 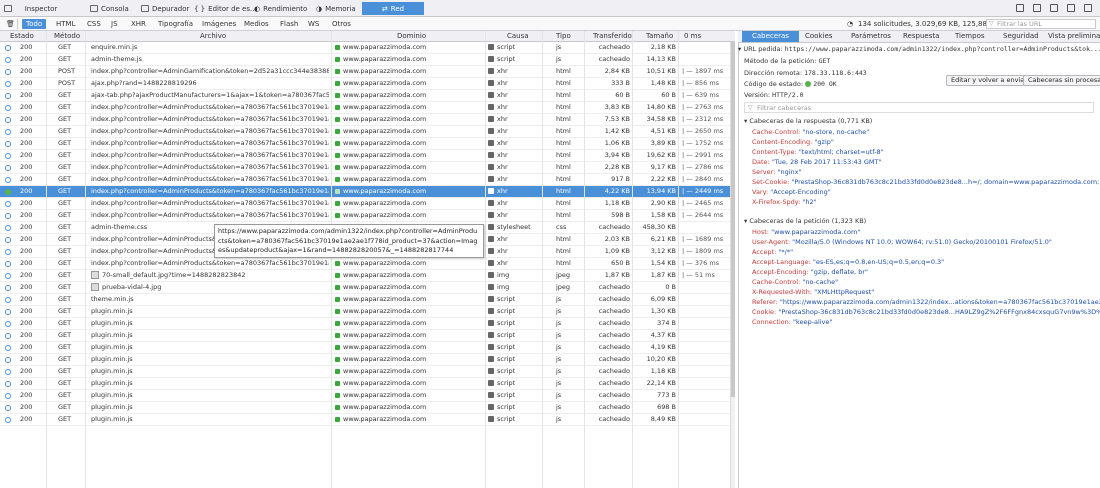 What do you see at coordinates (770, 36) in the screenshot?
I see `tab-headers: Cabeceras` at bounding box center [770, 36].